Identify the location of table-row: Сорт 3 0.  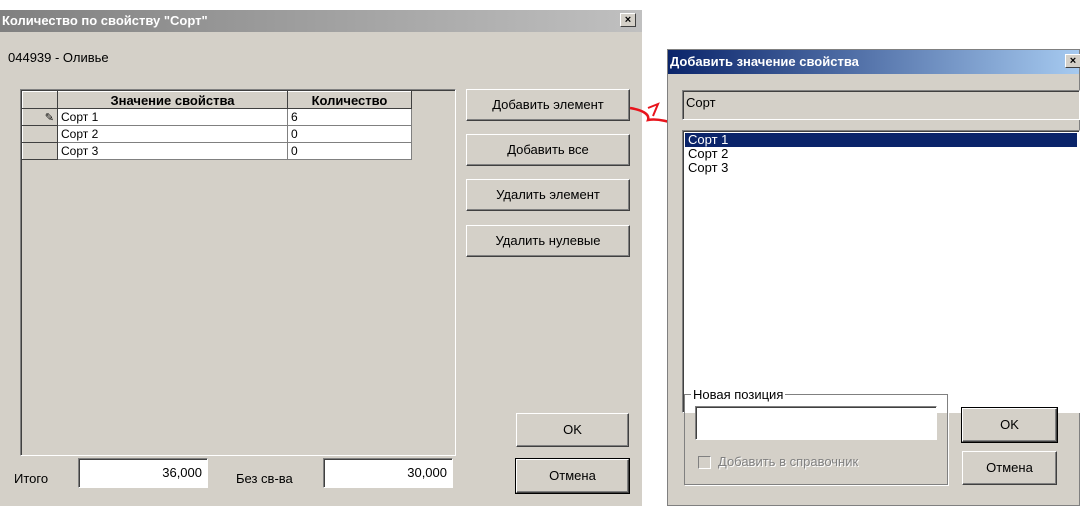
(217, 151).